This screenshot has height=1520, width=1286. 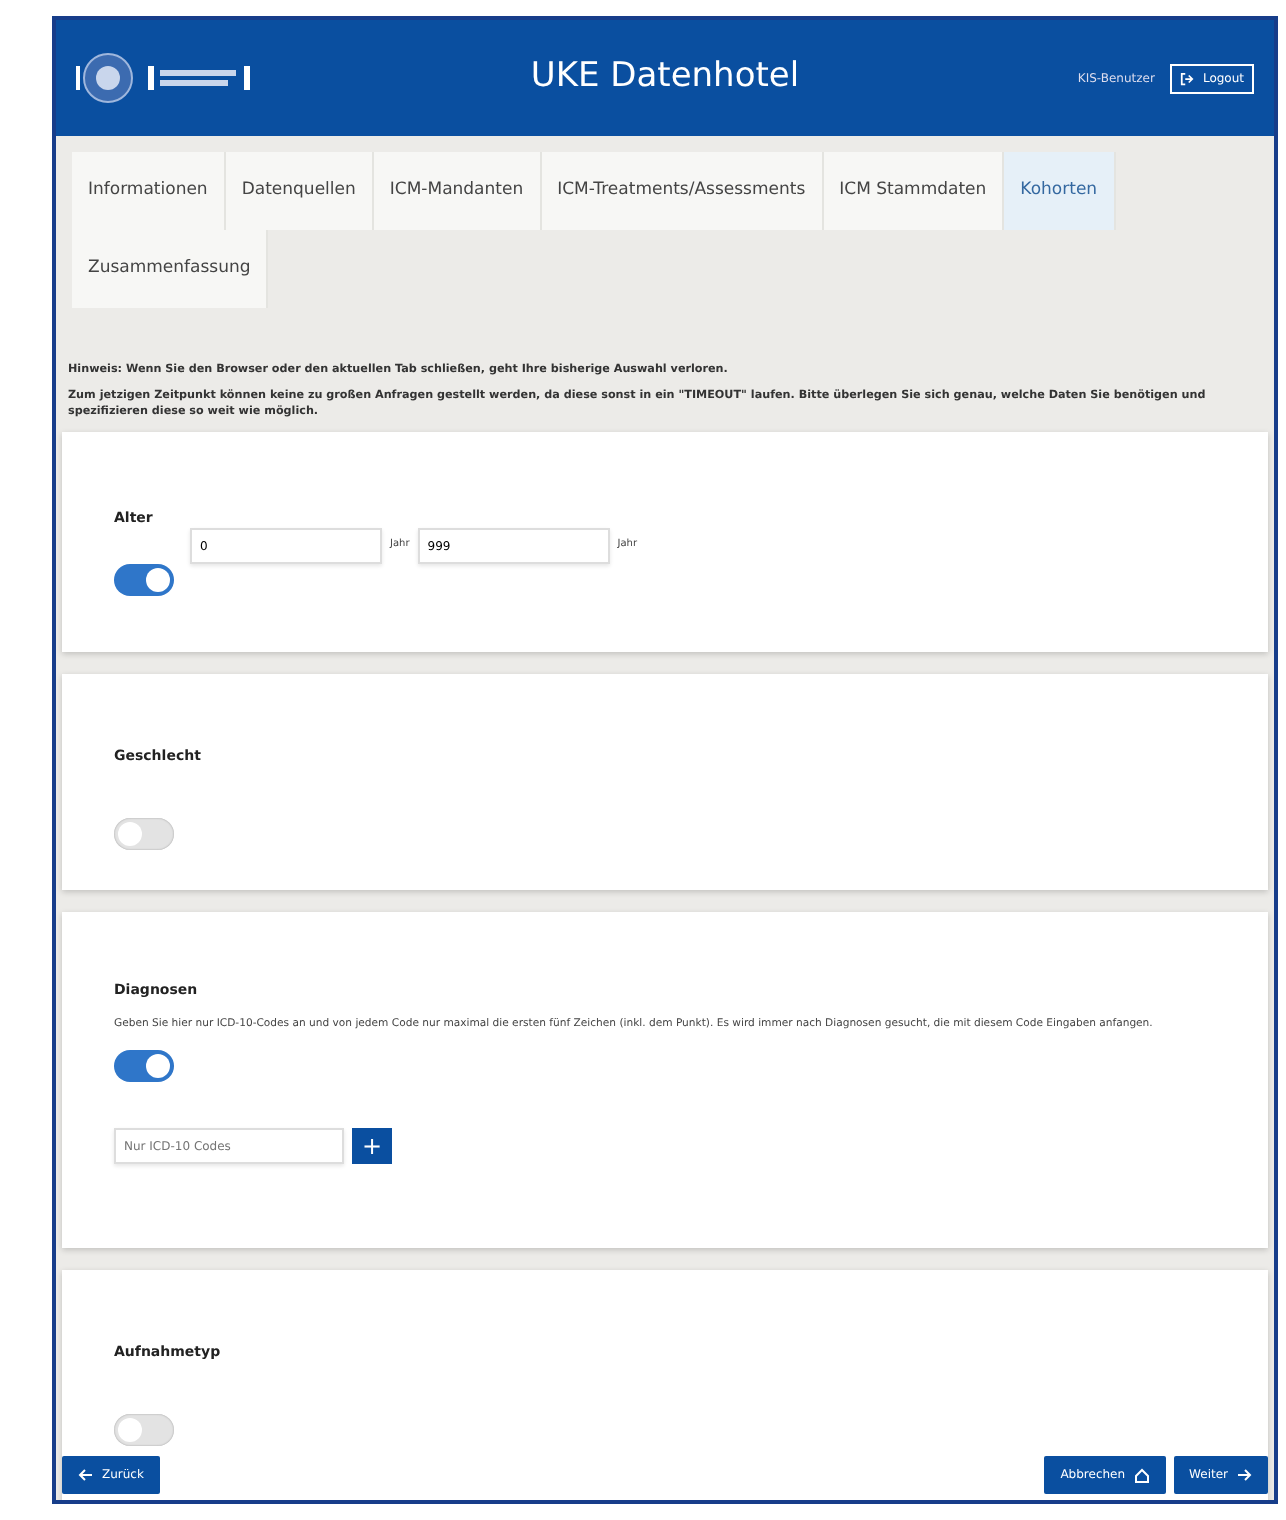 I want to click on tab: Datenquellen, so click(x=299, y=191).